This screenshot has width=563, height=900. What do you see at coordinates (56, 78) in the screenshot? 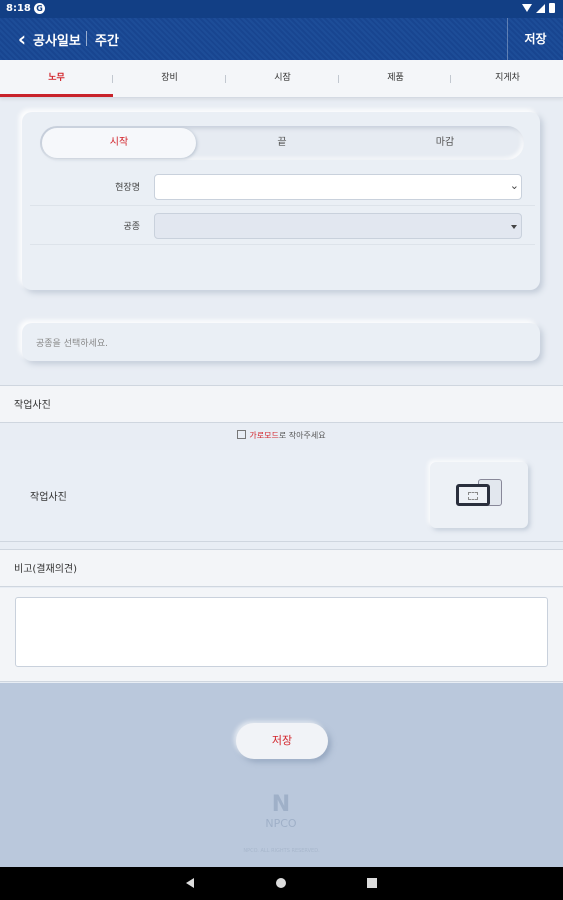
I see `tab-labor: 노무` at bounding box center [56, 78].